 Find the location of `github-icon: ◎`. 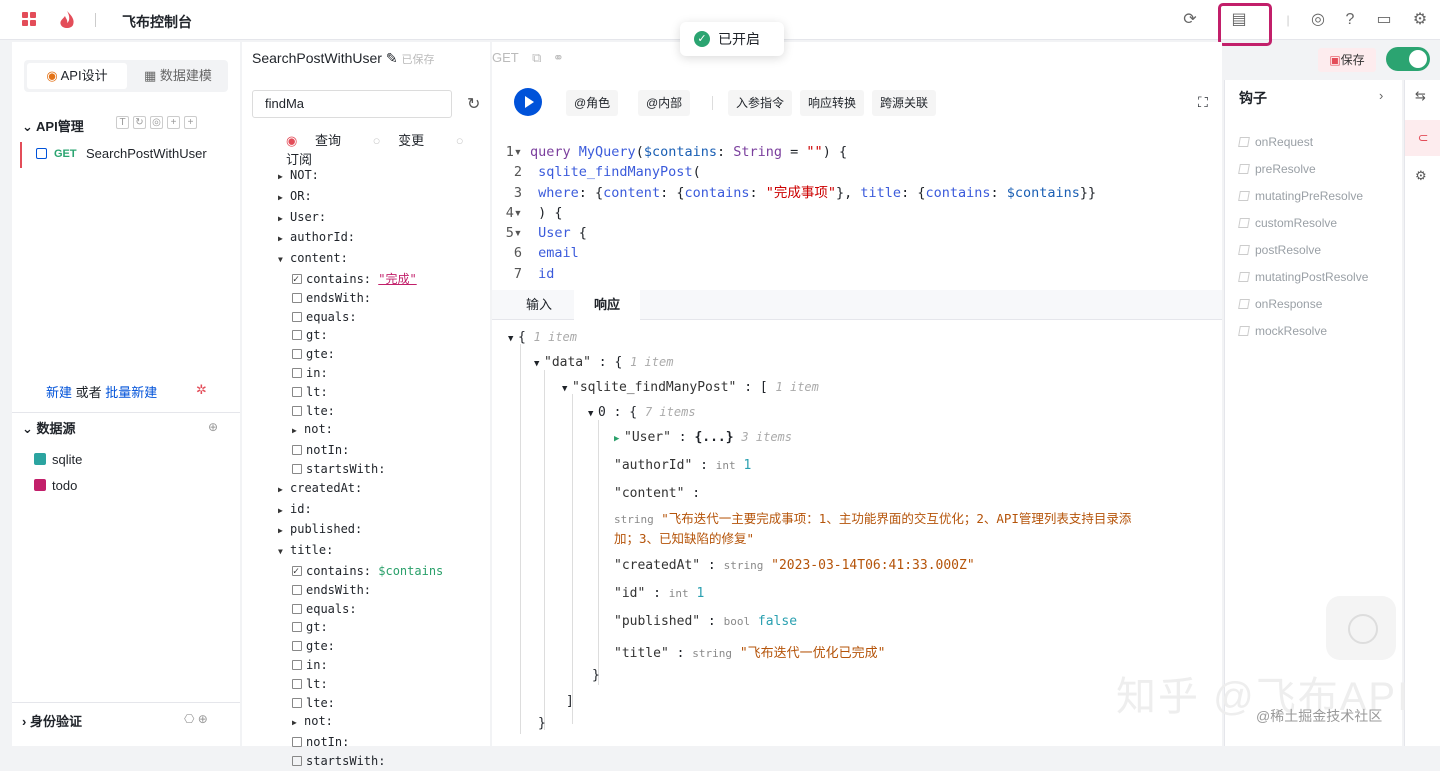

github-icon: ◎ is located at coordinates (1318, 20).